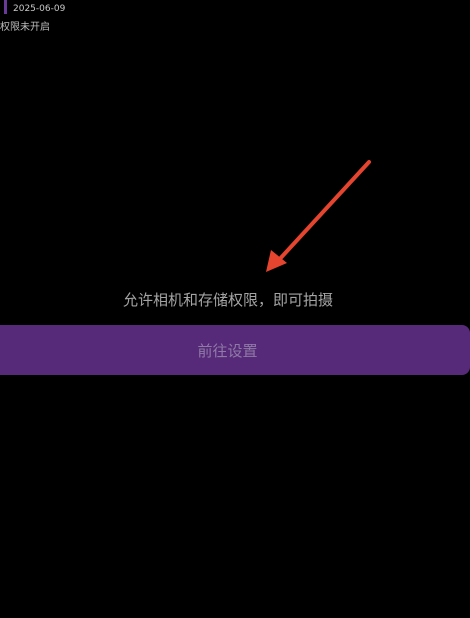 This screenshot has height=618, width=470. Describe the element at coordinates (25, 27) in the screenshot. I see `permission-status-text: 权限未开启` at that location.